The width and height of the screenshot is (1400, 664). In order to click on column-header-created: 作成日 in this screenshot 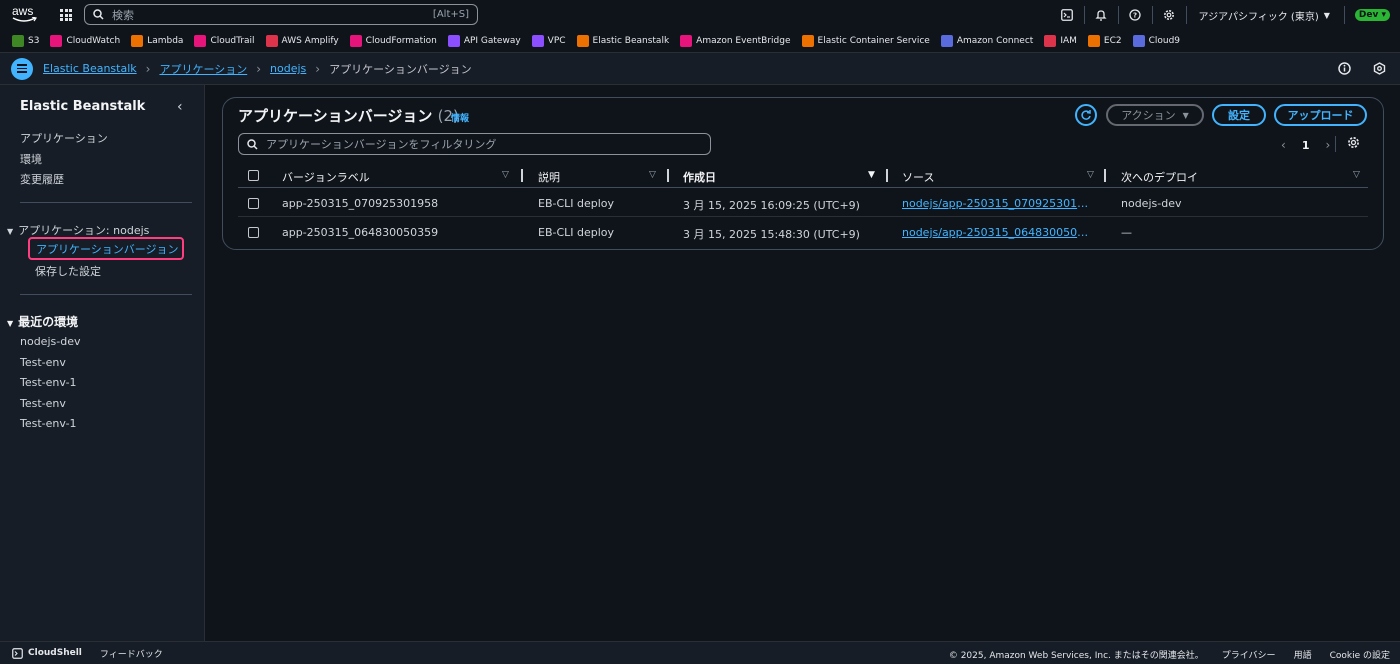, I will do `click(699, 177)`.